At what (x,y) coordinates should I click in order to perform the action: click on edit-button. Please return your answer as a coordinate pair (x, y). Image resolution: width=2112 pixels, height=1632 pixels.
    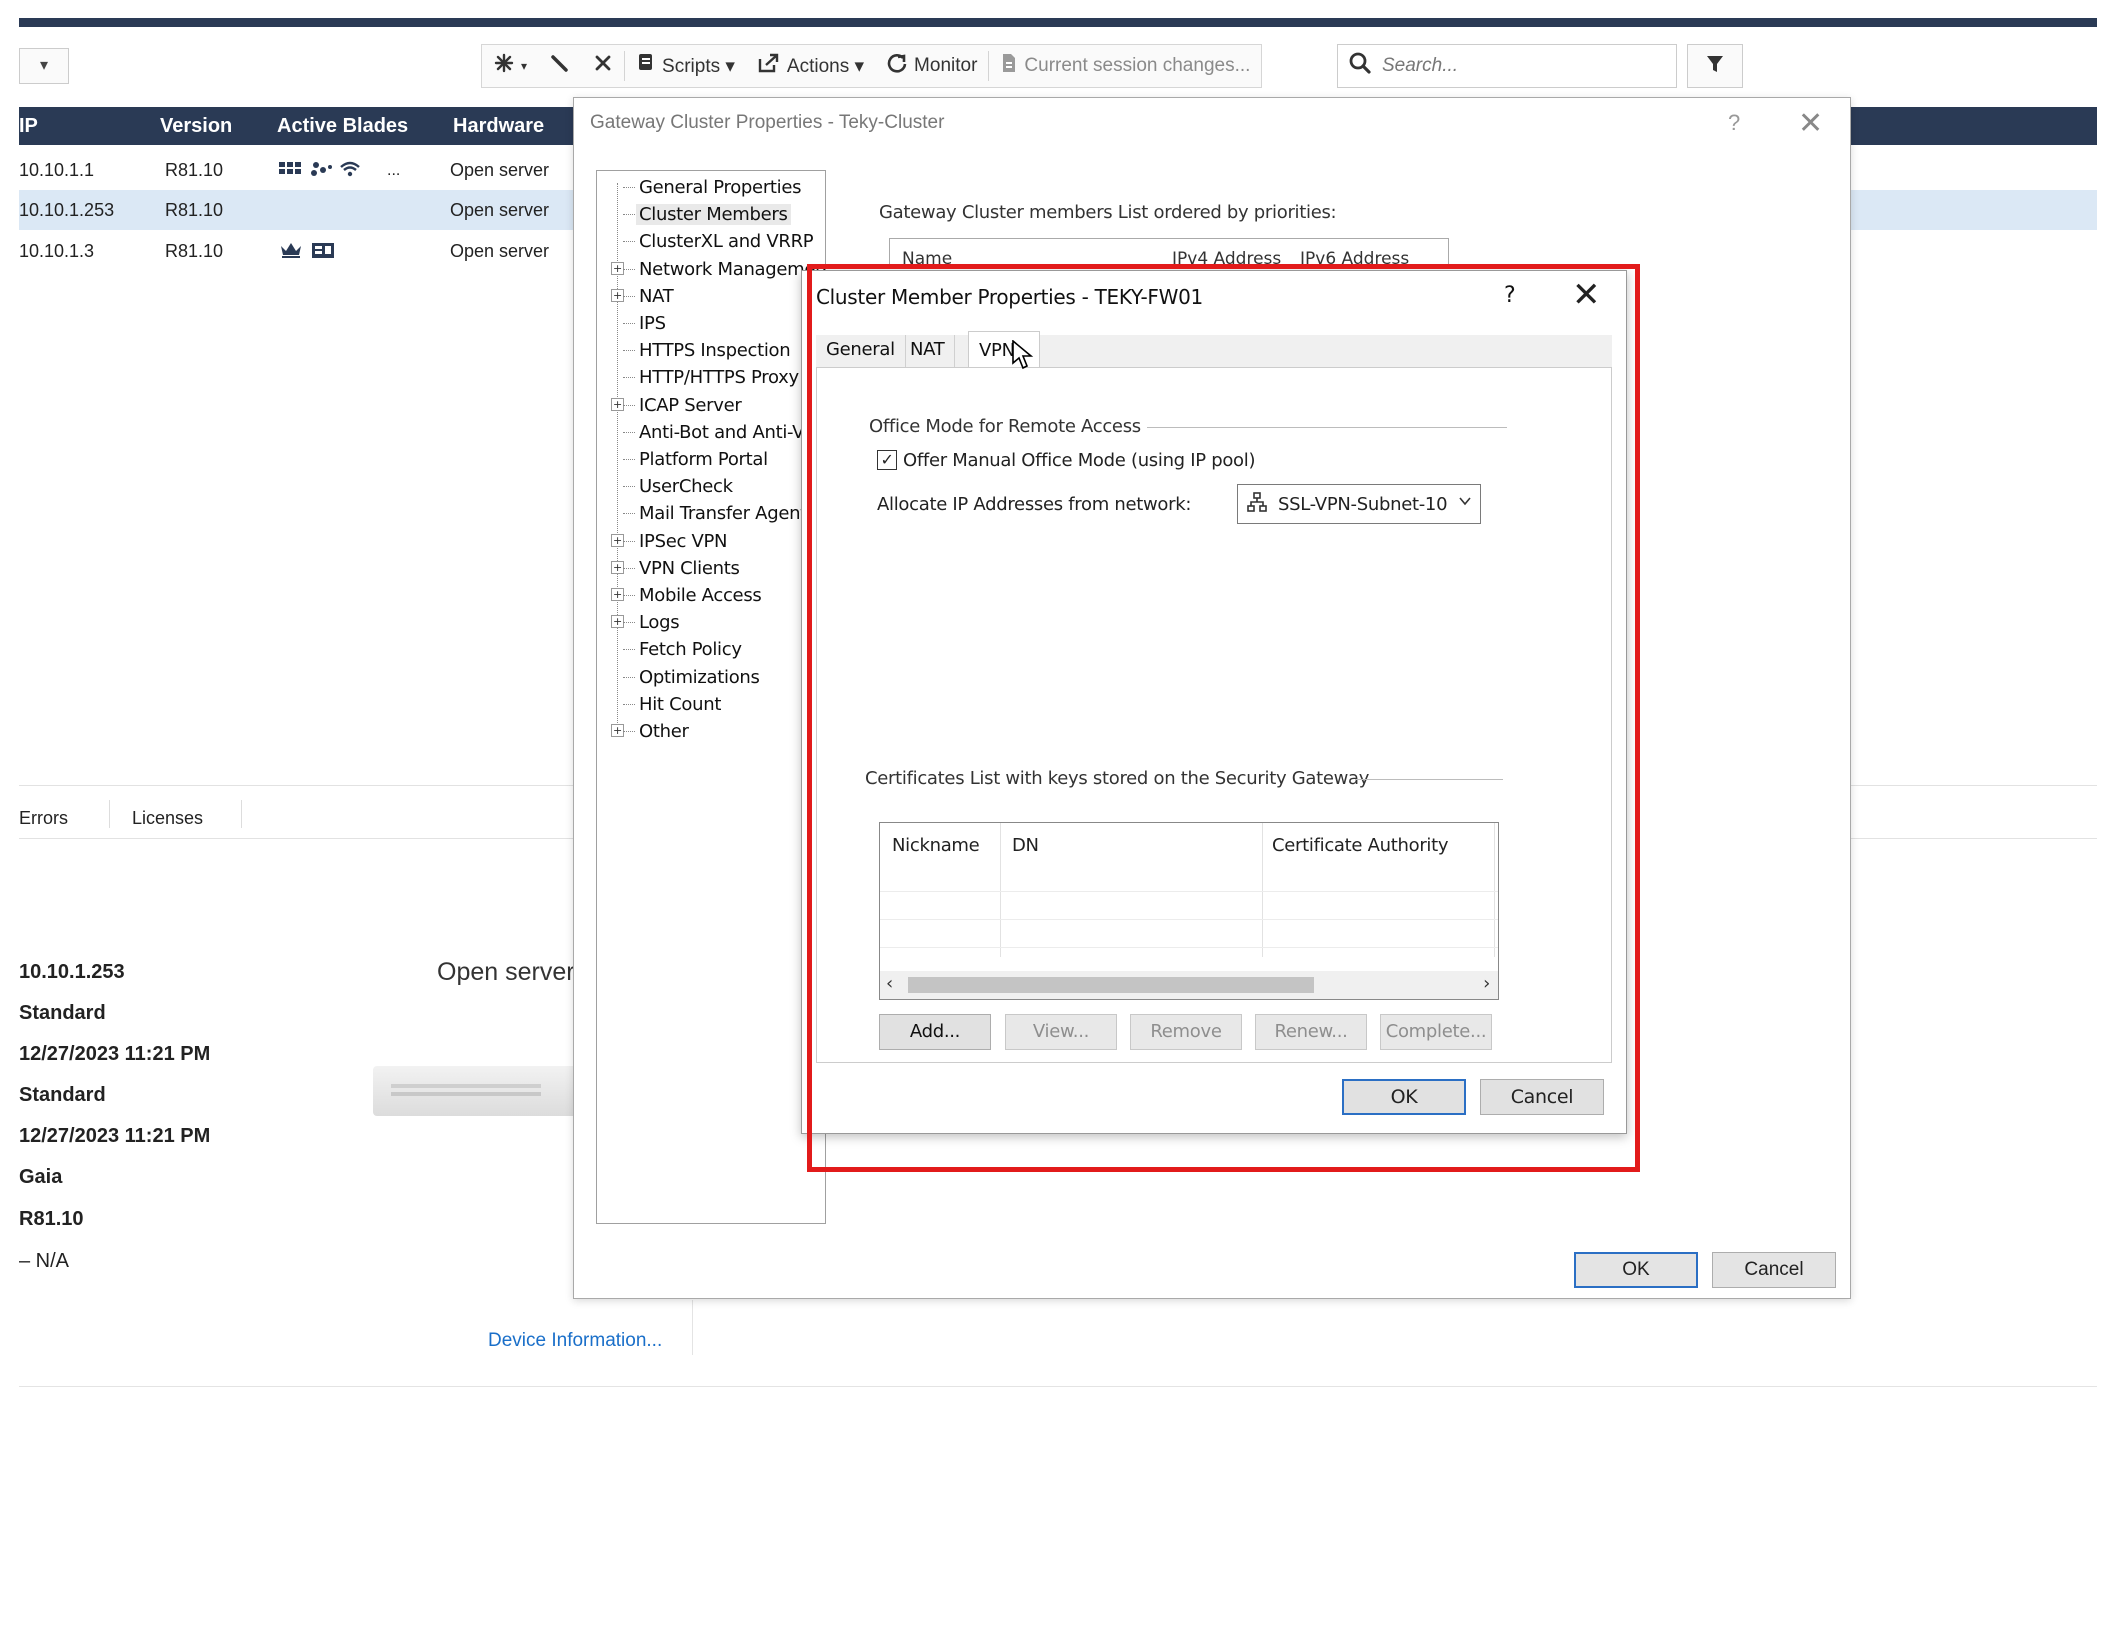
    Looking at the image, I should click on (560, 66).